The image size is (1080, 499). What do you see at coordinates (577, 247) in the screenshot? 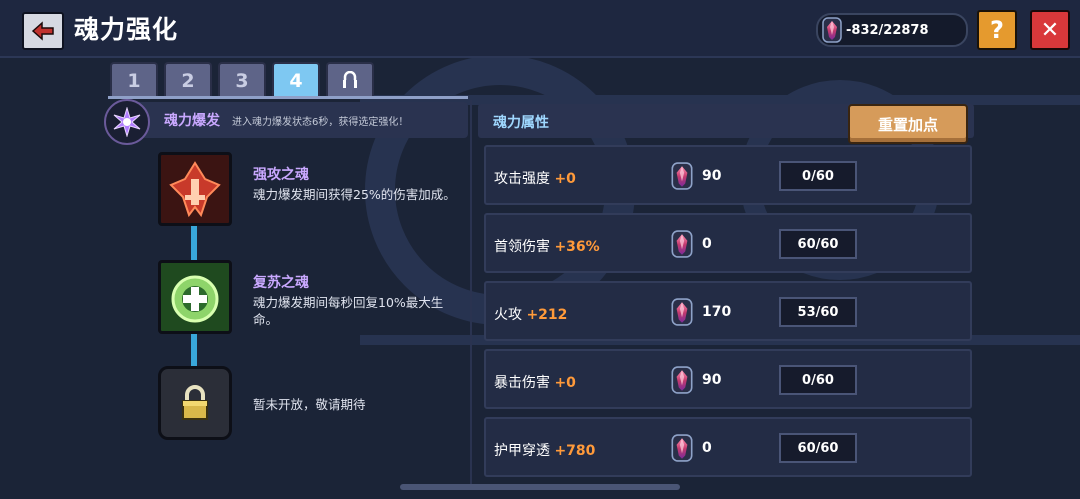
I see `attribute-bonus: +36%` at bounding box center [577, 247].